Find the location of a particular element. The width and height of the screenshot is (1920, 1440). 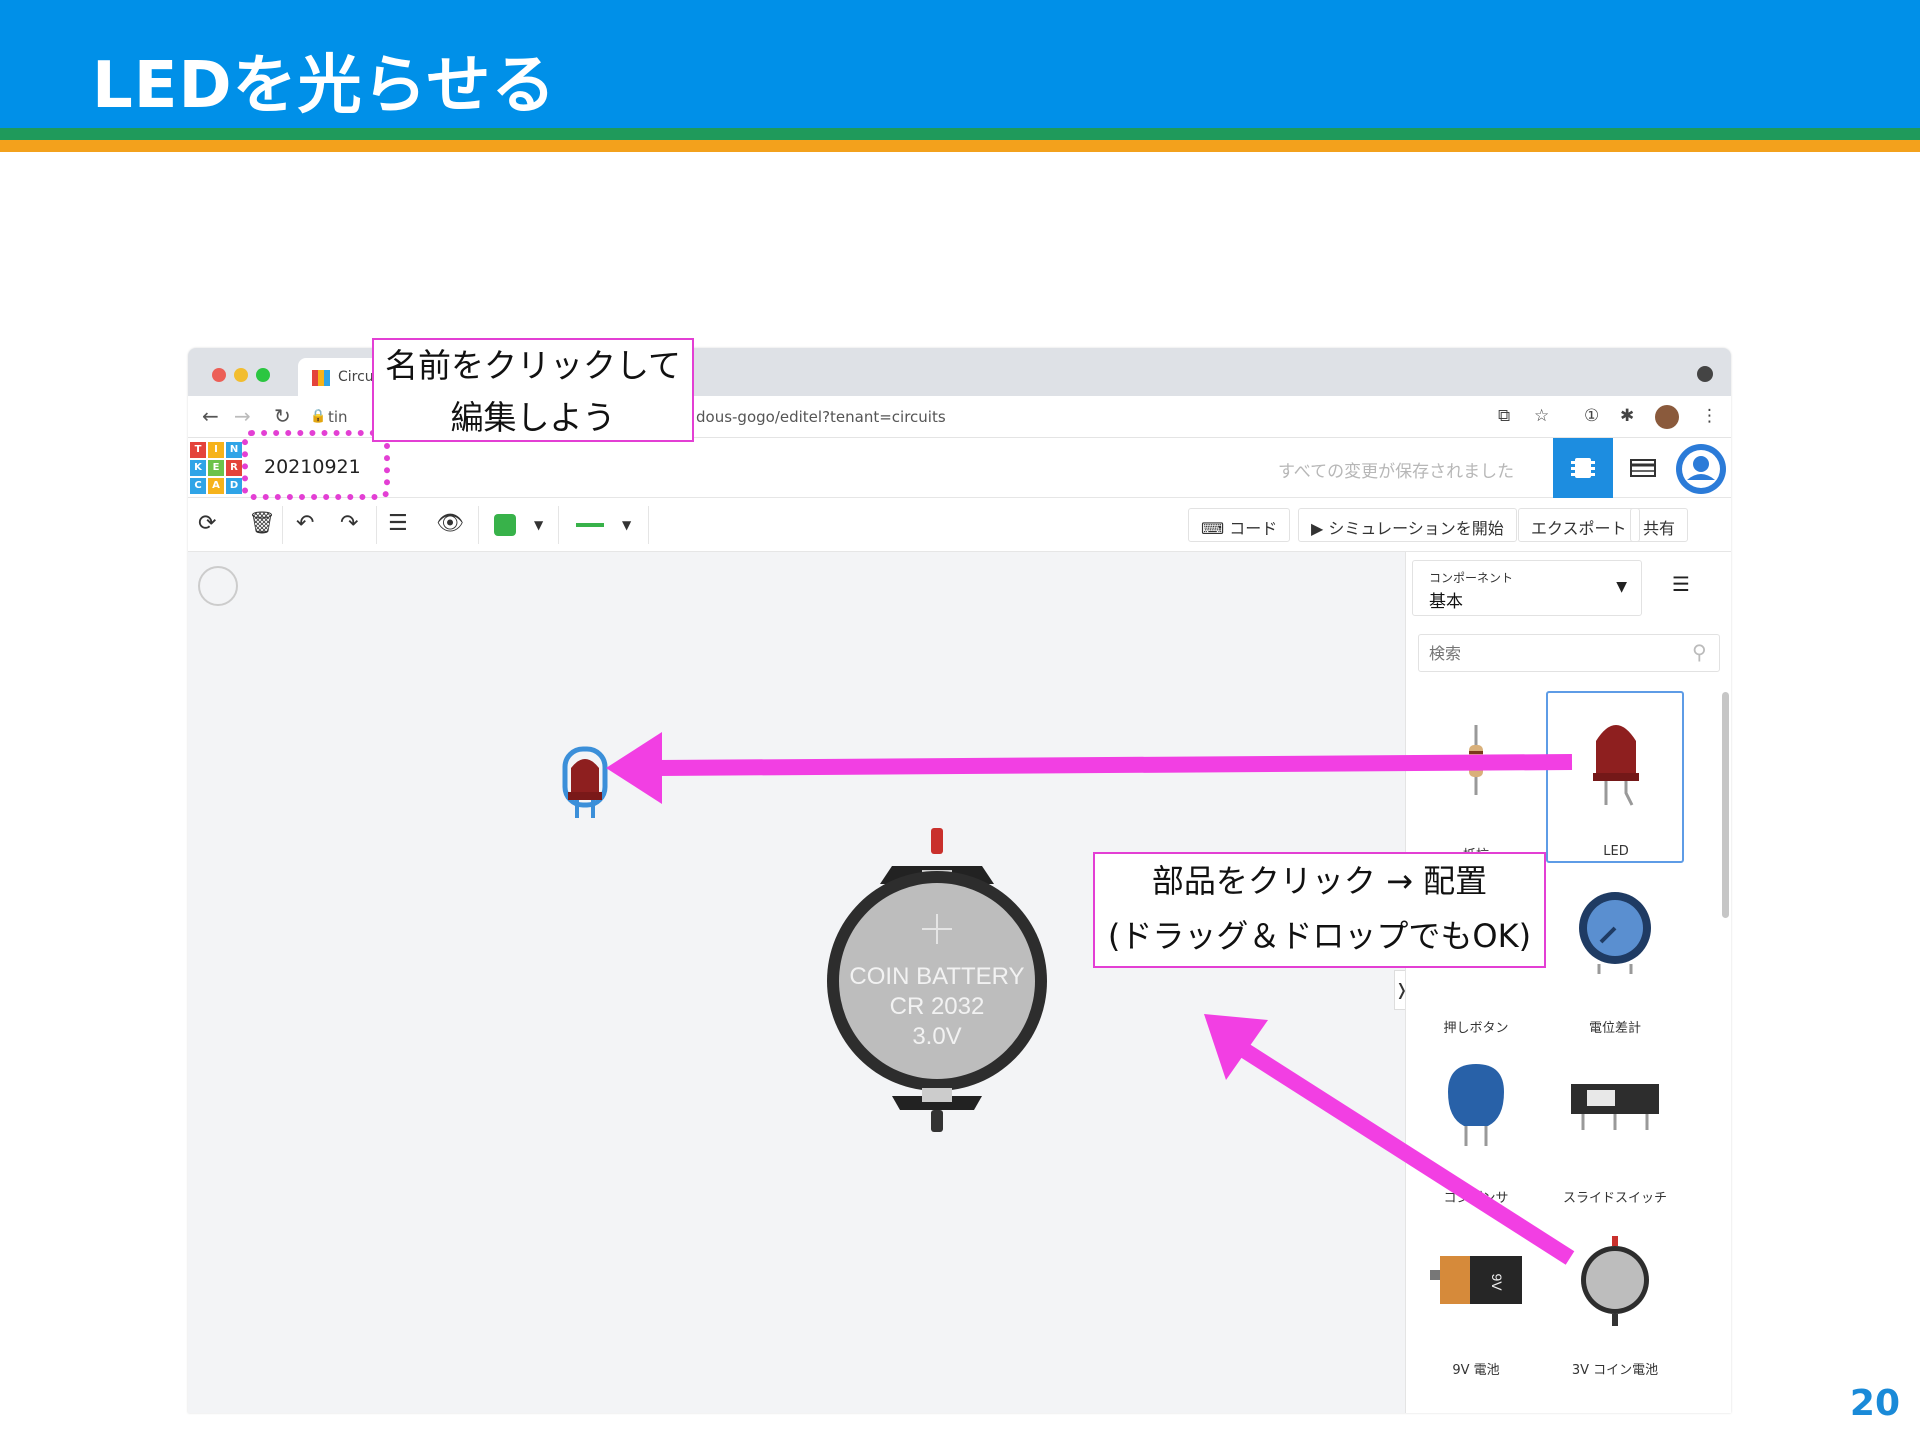

slide-header: LEDを光らせる is located at coordinates (960, 64).